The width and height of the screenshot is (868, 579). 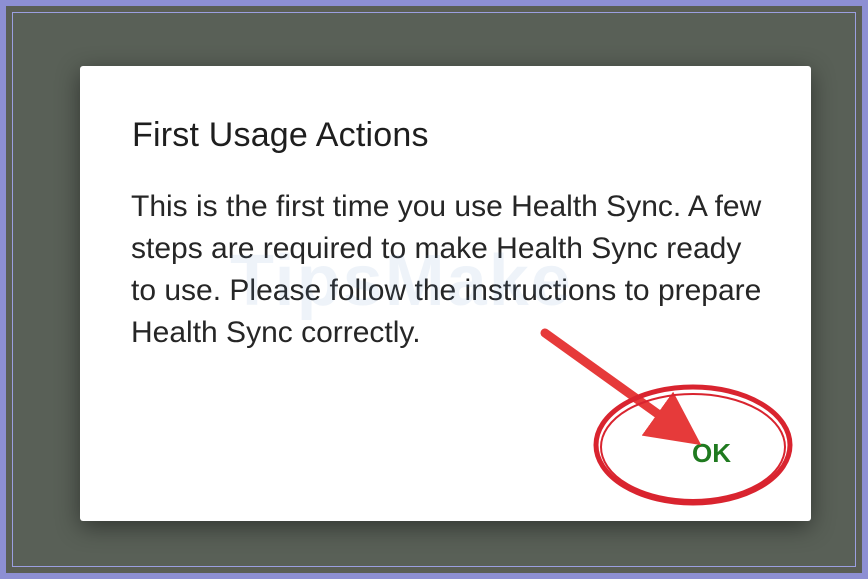 I want to click on dialog-title: First Usage Actions, so click(x=280, y=135).